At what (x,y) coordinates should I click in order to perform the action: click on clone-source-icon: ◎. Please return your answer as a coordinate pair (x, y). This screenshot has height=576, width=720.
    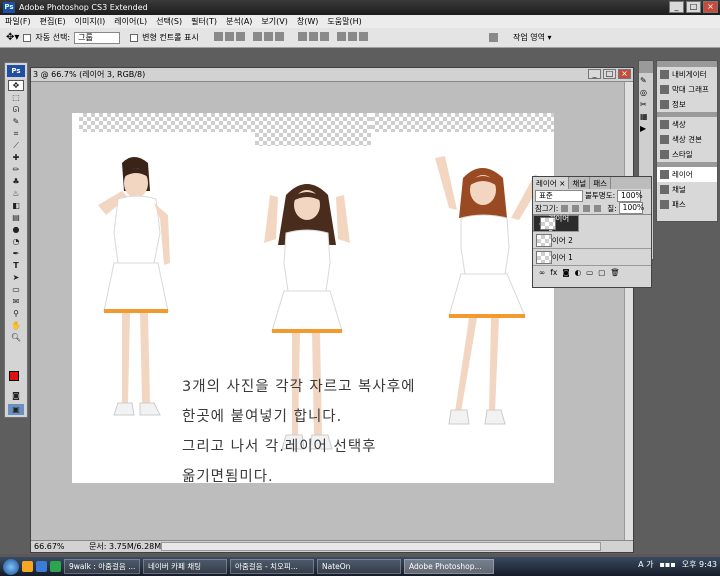
    Looking at the image, I should click on (646, 92).